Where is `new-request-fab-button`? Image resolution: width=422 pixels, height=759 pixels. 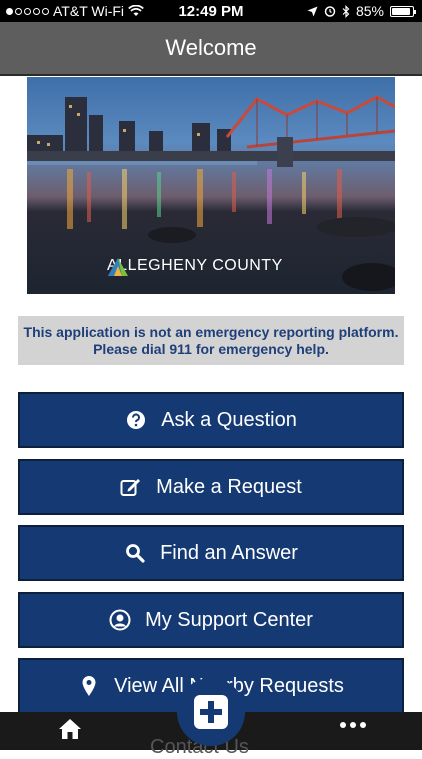 new-request-fab-button is located at coordinates (211, 712).